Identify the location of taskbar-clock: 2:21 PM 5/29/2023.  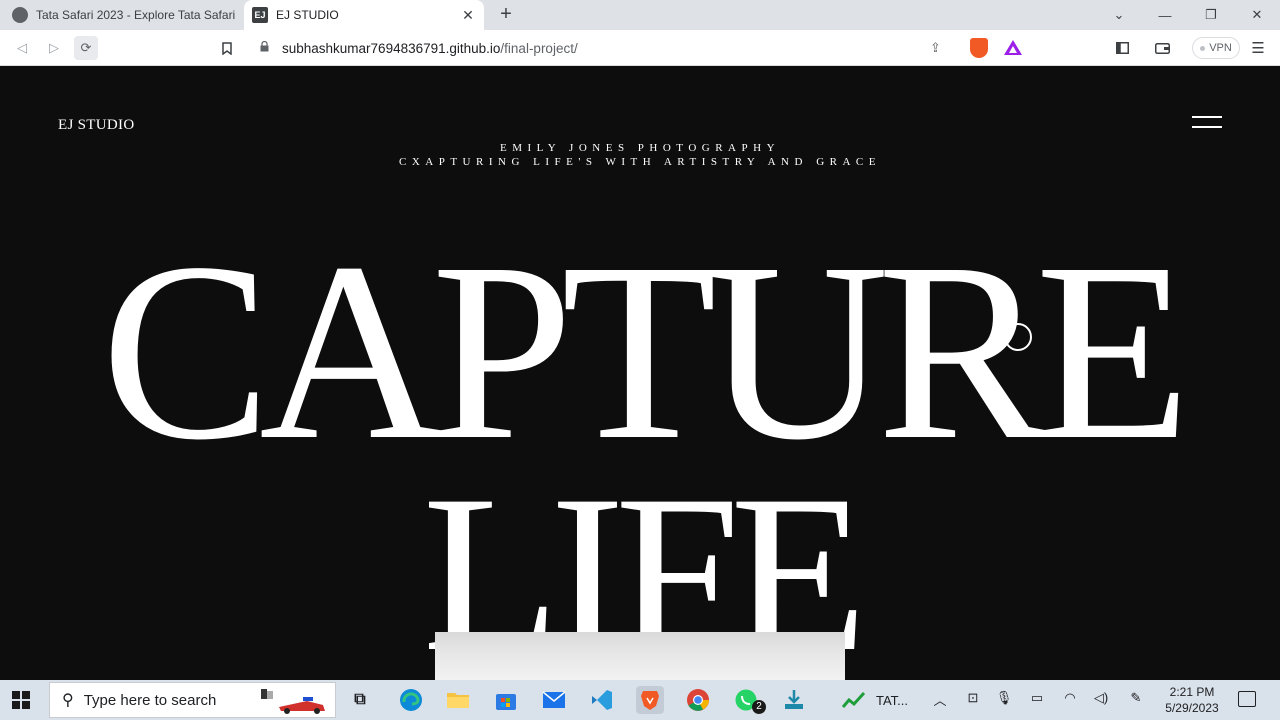
(1192, 700).